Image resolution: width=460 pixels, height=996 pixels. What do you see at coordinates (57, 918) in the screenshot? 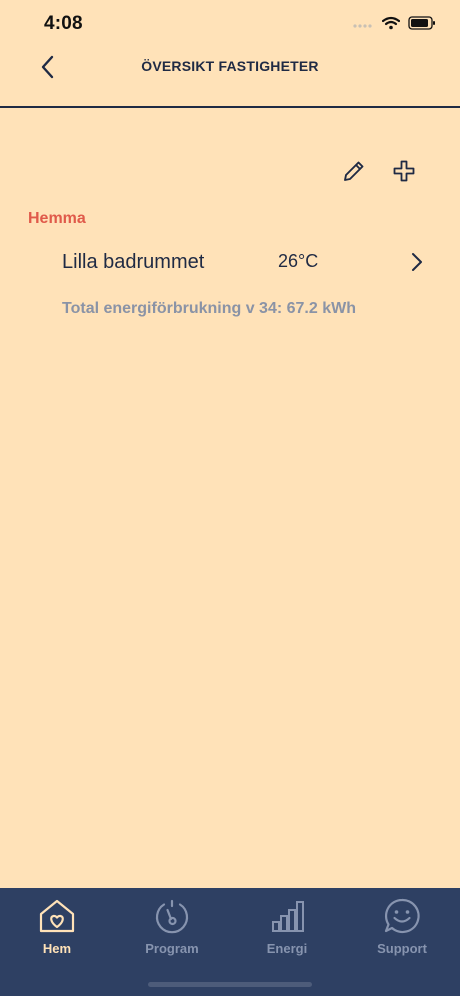
I see `home-heart-icon` at bounding box center [57, 918].